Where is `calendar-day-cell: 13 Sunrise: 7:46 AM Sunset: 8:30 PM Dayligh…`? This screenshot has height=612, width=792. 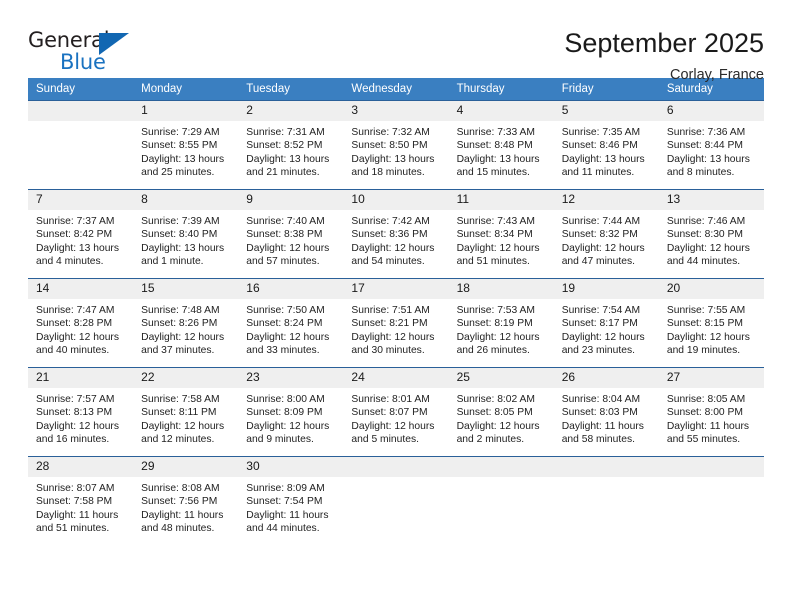
calendar-day-cell: 13 Sunrise: 7:46 AM Sunset: 8:30 PM Dayligh… is located at coordinates (711, 234).